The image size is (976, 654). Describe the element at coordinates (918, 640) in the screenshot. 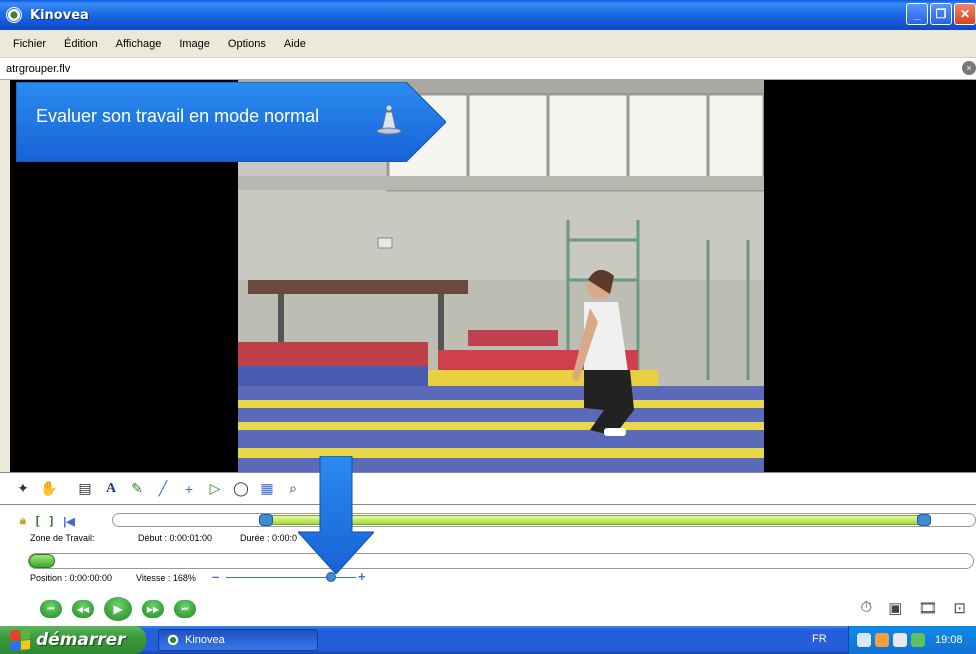

I see `tray-security-icon` at that location.